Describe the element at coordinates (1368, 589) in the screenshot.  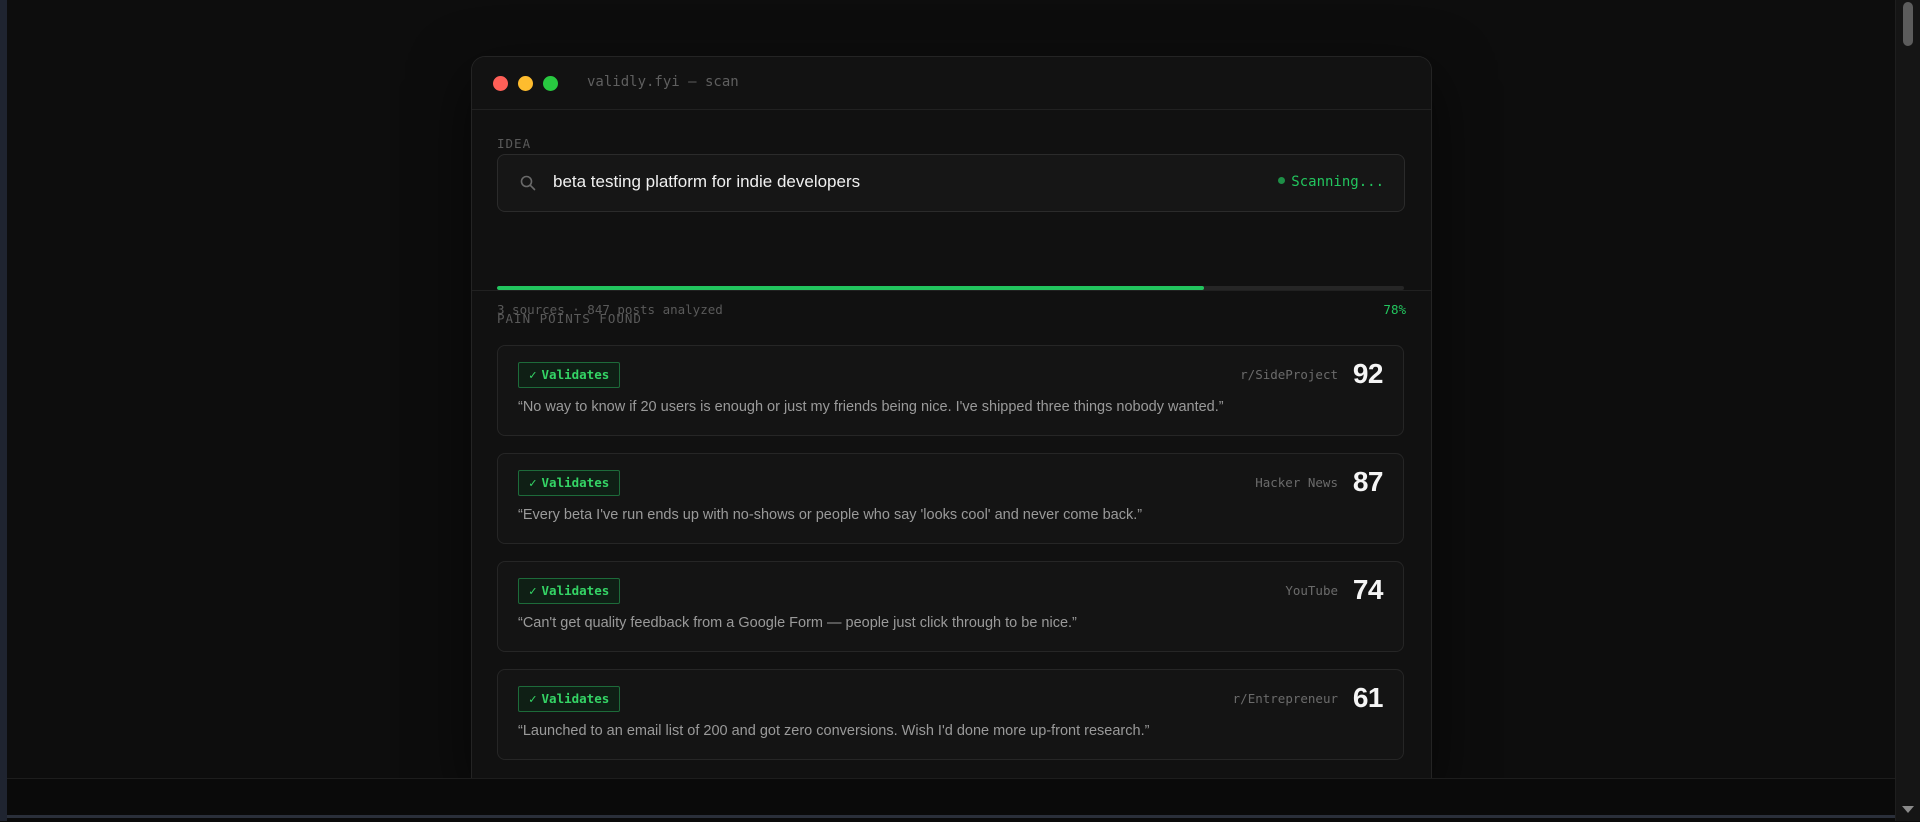
I see `pain-point-score: 74` at that location.